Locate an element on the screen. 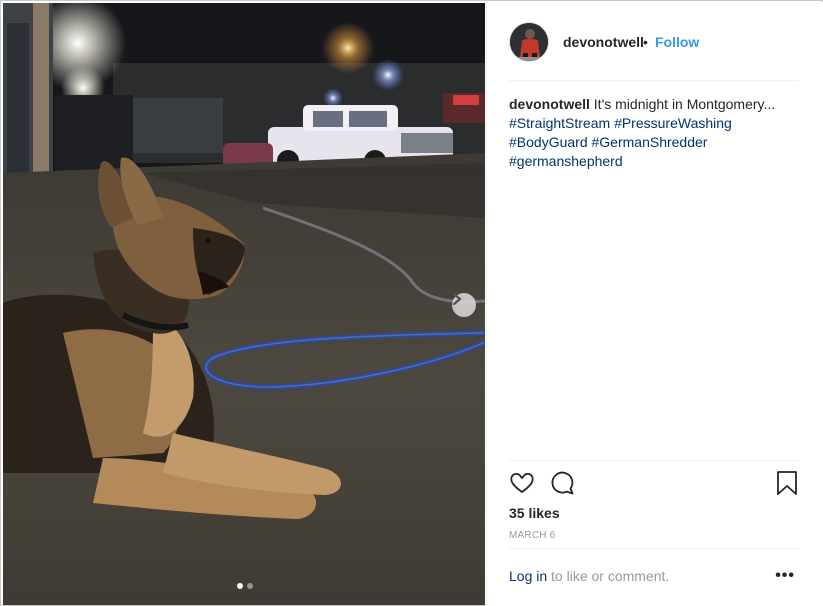 This screenshot has width=823, height=606. avatar-image is located at coordinates (529, 42).